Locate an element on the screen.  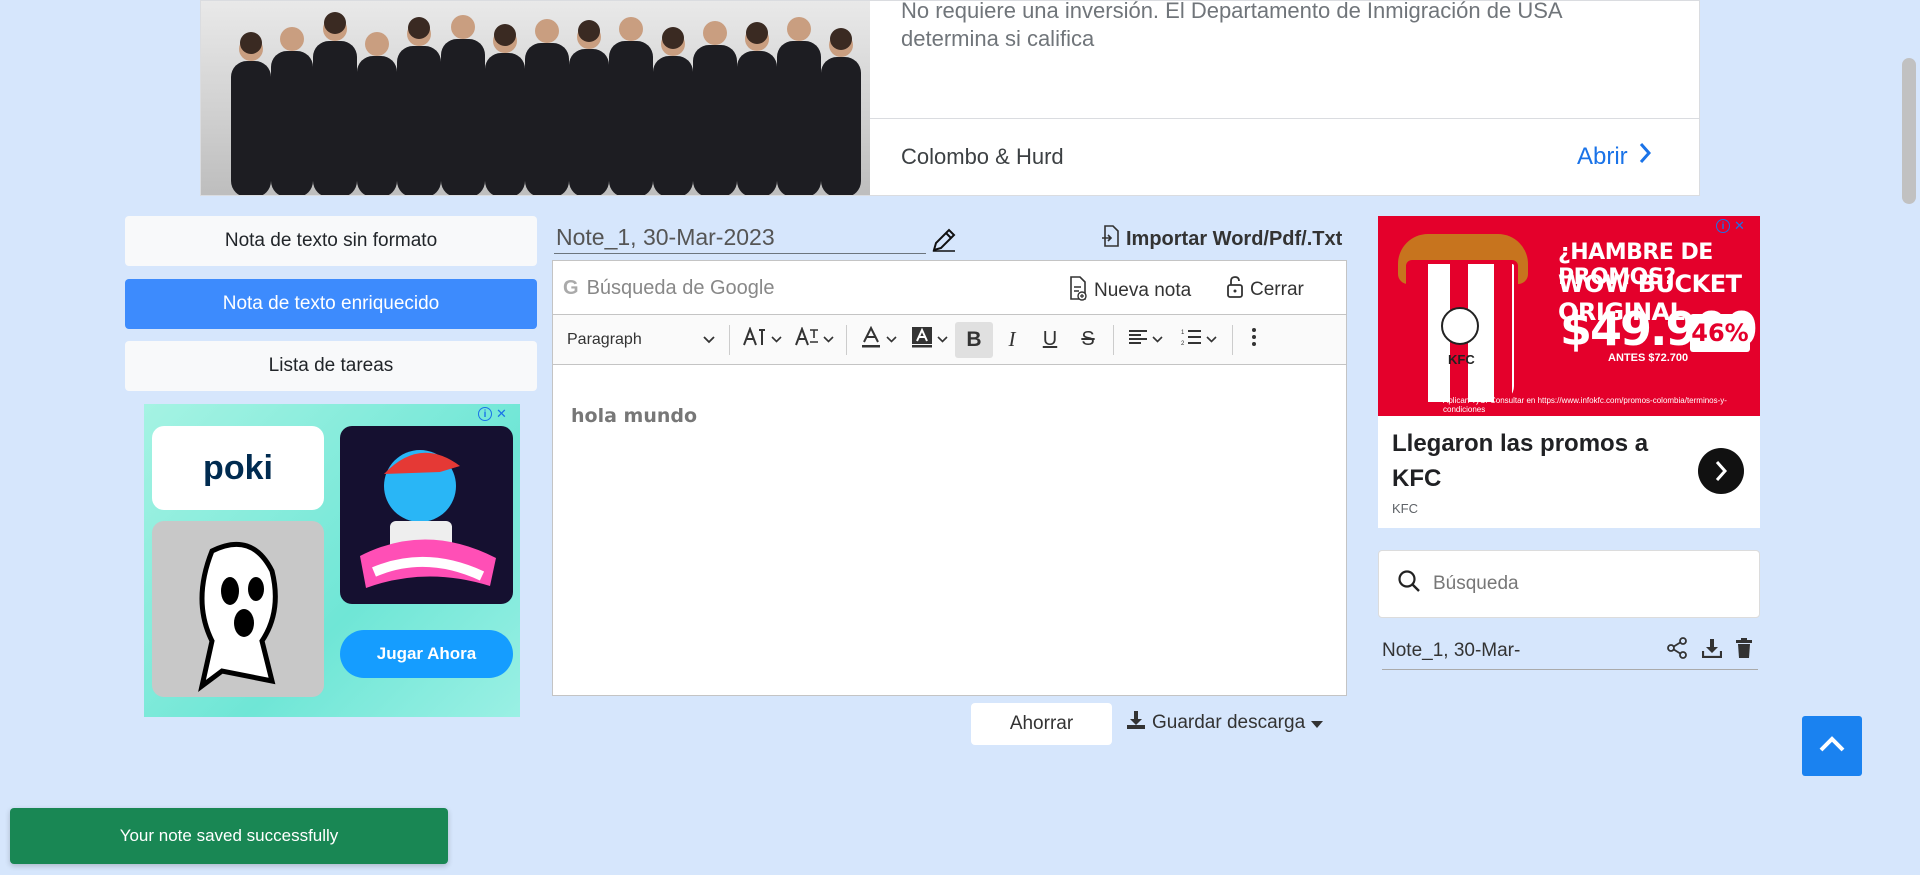
pencil-icon is located at coordinates (944, 240).